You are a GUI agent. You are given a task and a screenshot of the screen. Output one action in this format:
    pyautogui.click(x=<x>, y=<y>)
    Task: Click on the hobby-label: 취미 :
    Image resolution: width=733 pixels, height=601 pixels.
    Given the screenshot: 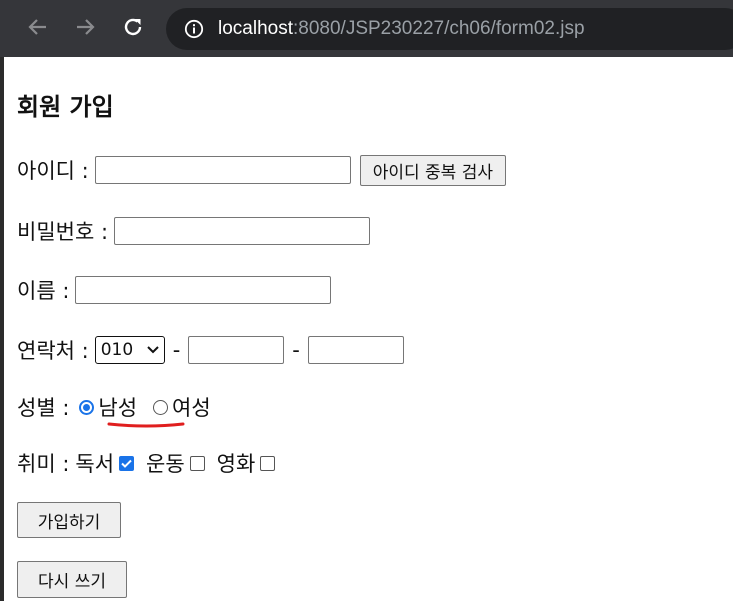 What is the action you would take?
    pyautogui.click(x=43, y=464)
    